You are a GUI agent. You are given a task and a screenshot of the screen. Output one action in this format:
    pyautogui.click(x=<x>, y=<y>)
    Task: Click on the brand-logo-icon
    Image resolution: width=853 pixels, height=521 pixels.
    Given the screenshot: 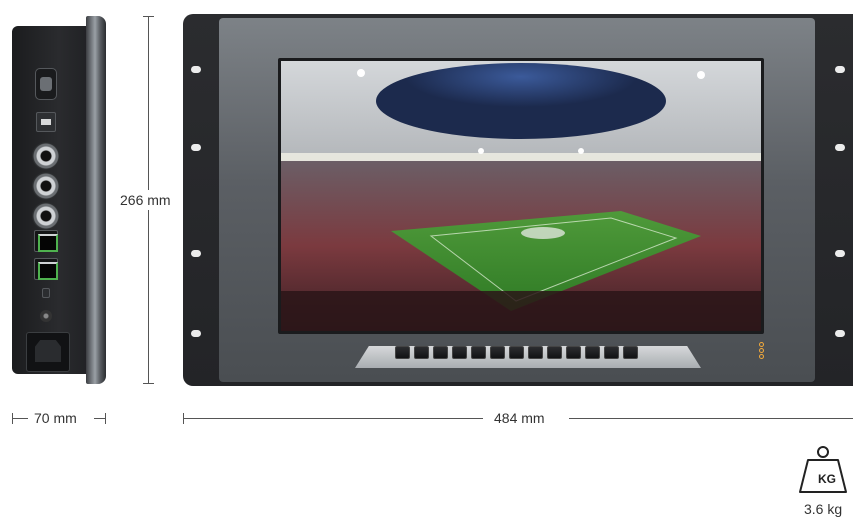 What is the action you would take?
    pyautogui.click(x=761, y=350)
    